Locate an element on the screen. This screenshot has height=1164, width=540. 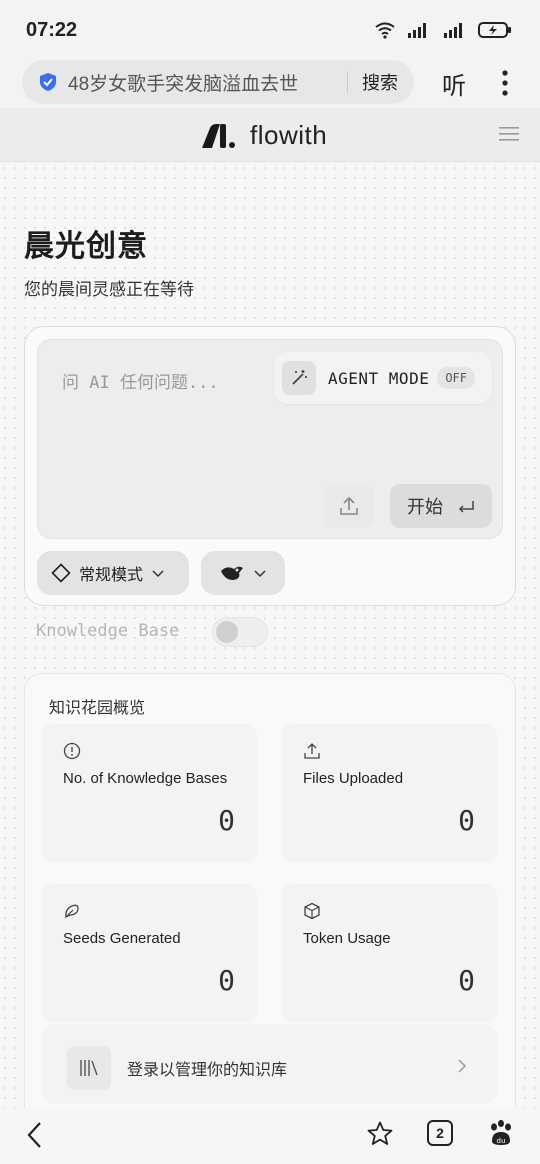
mode-label: 常规模式 is located at coordinates (111, 575).